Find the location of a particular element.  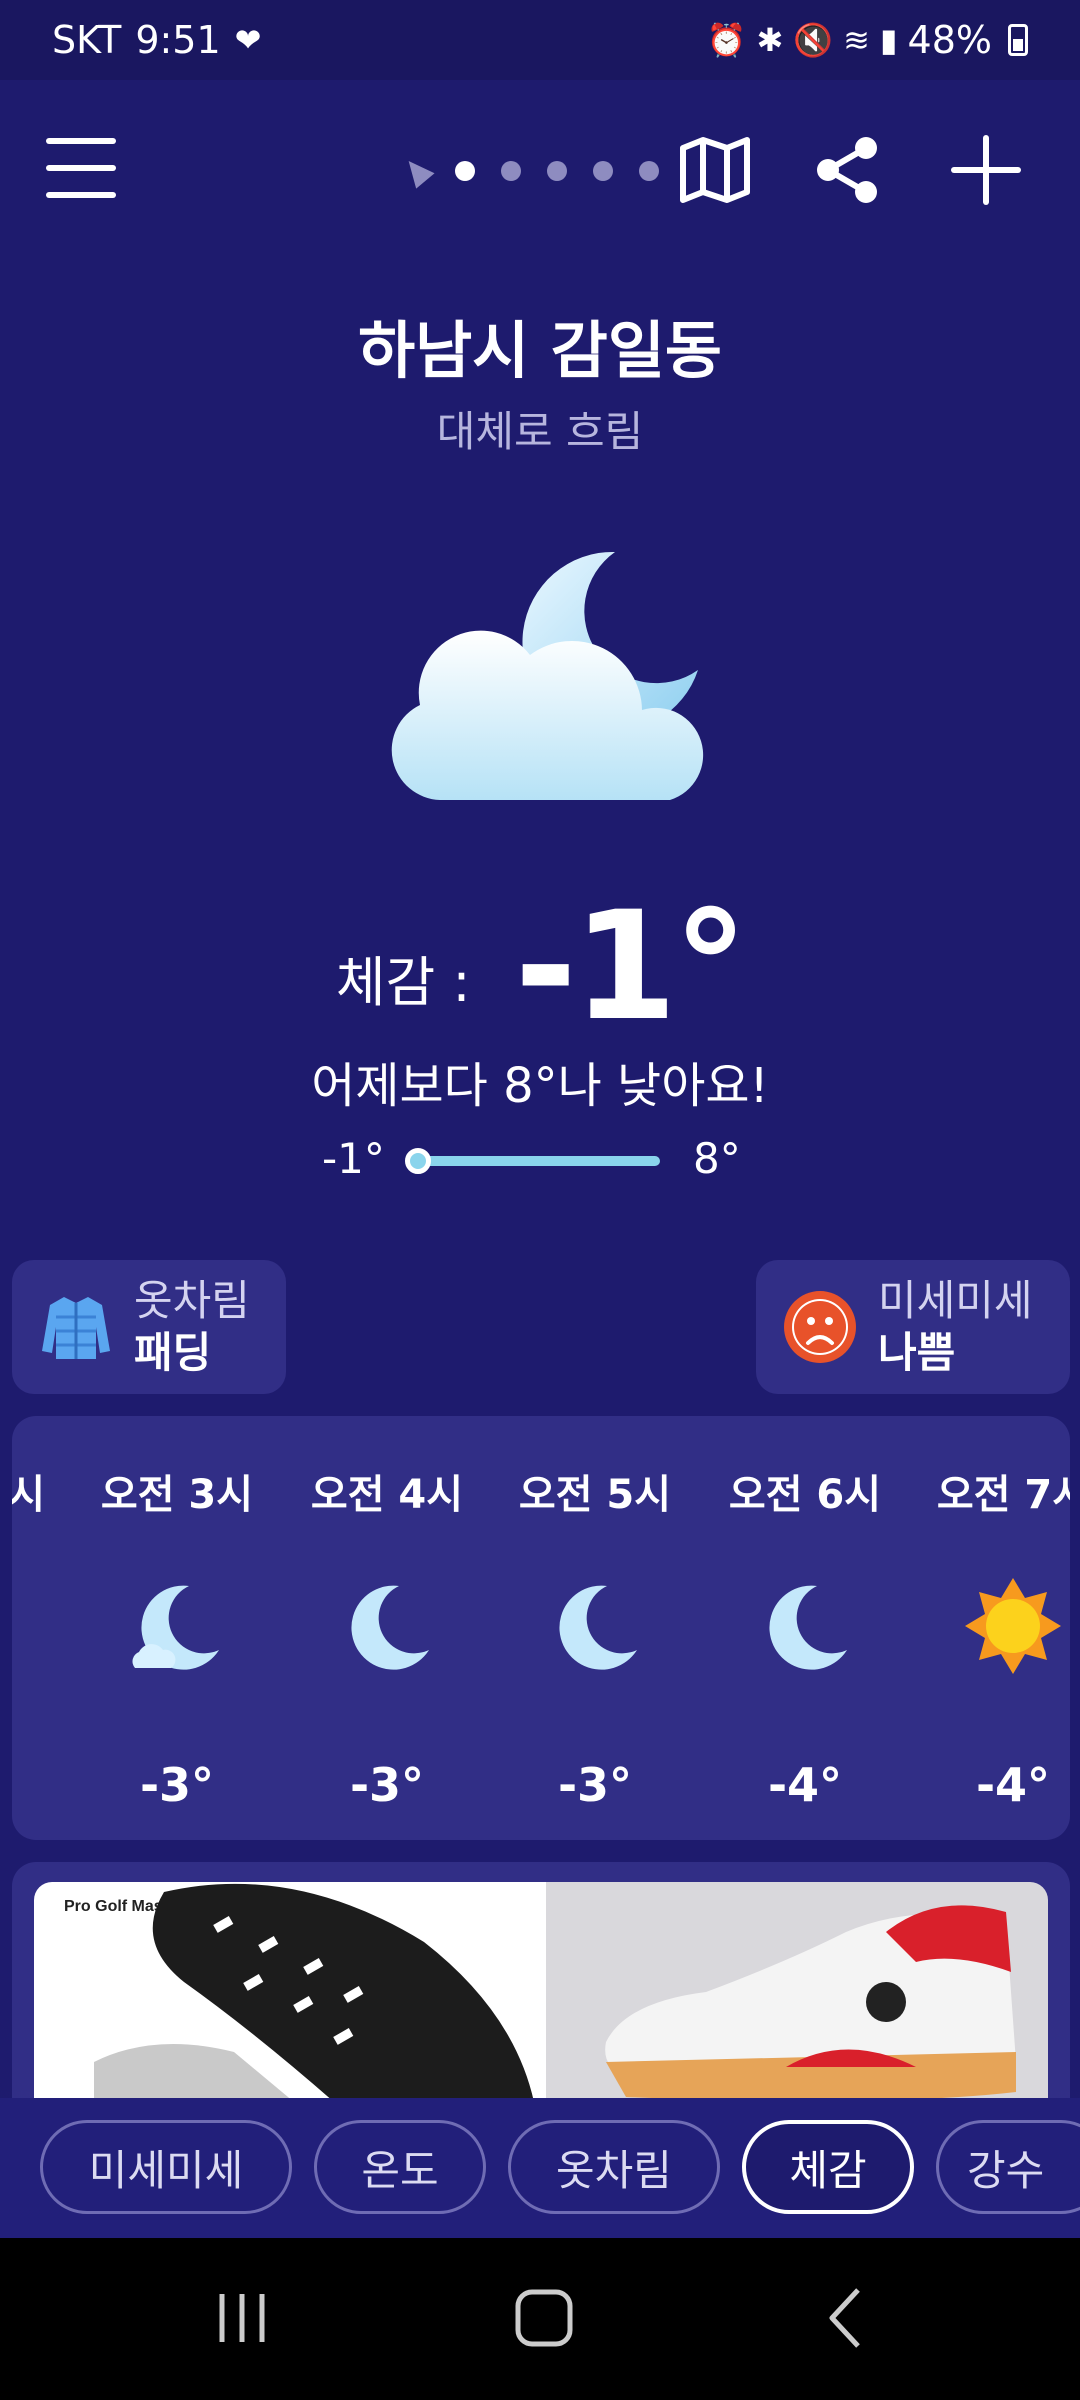

back-icon is located at coordinates (846, 2318).